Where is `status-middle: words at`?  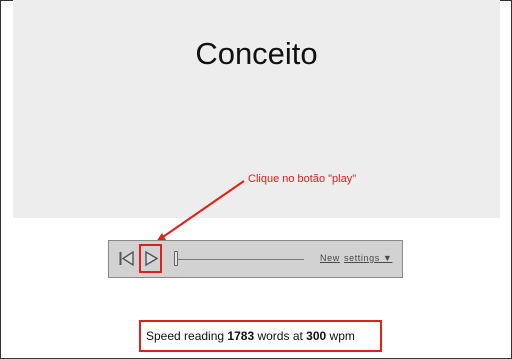 status-middle: words at is located at coordinates (280, 336).